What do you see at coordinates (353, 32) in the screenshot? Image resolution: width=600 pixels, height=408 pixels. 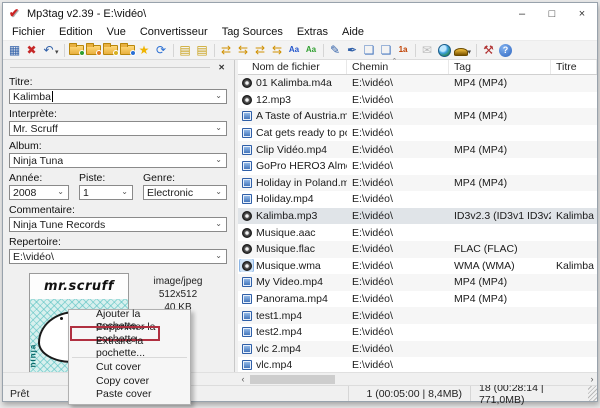 I see `menu-aide: Aide` at bounding box center [353, 32].